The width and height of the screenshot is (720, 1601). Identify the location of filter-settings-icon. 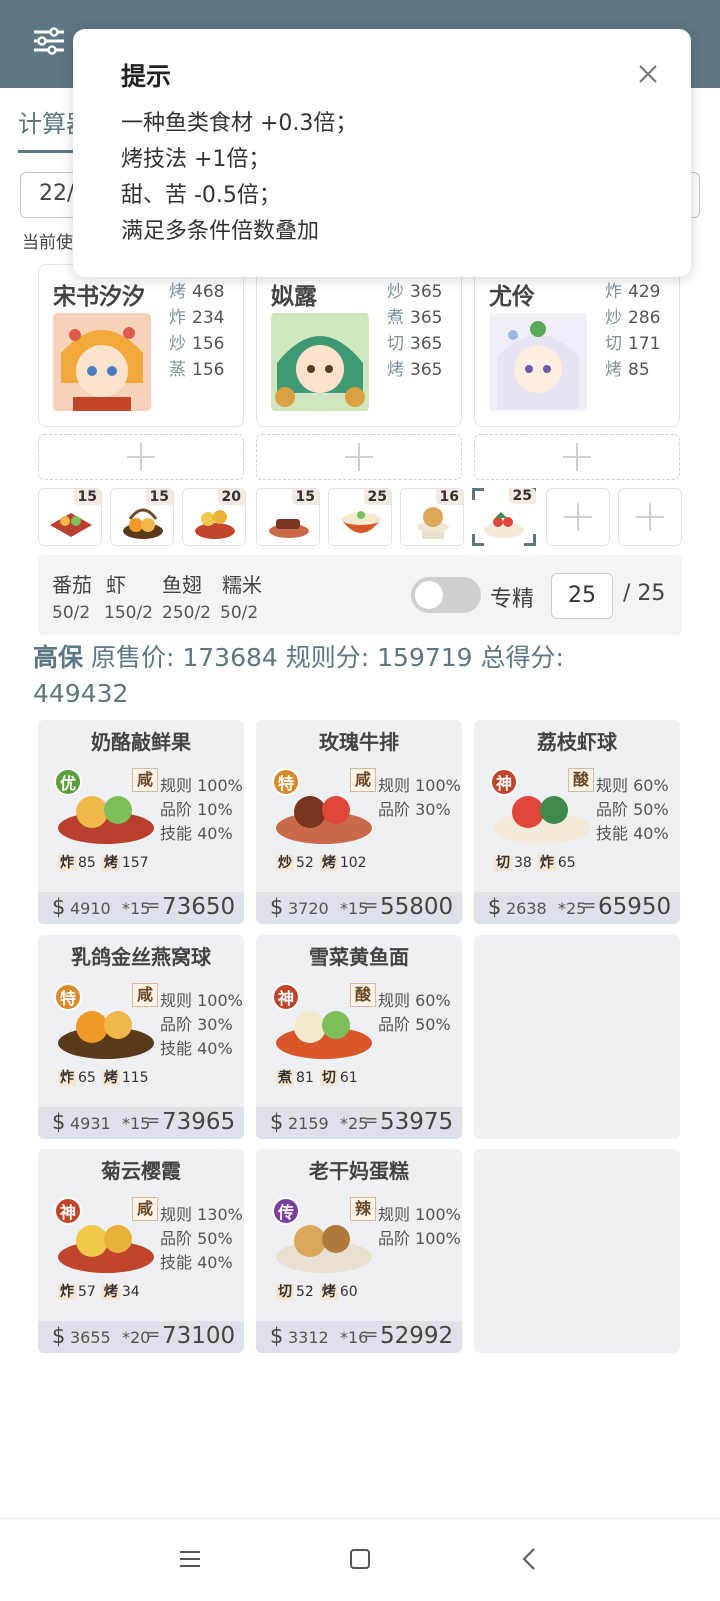
(49, 41).